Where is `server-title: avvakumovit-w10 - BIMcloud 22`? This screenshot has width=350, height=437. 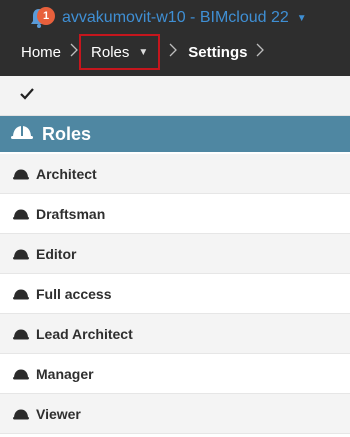
server-title: avvakumovit-w10 - BIMcloud 22 is located at coordinates (175, 18).